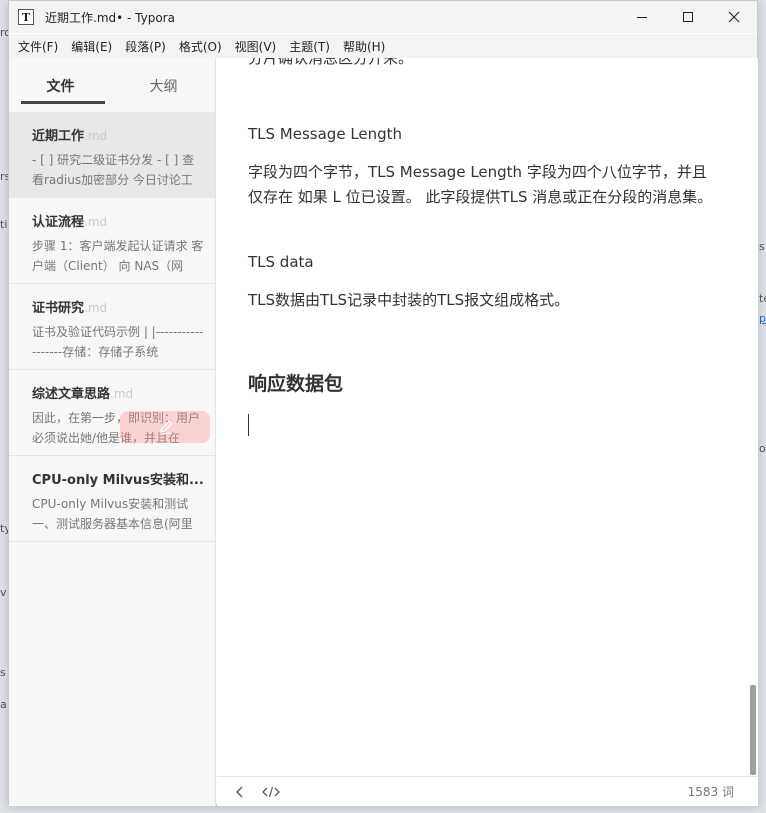 The image size is (766, 813). What do you see at coordinates (58, 136) in the screenshot?
I see `file-name: 近期工作` at bounding box center [58, 136].